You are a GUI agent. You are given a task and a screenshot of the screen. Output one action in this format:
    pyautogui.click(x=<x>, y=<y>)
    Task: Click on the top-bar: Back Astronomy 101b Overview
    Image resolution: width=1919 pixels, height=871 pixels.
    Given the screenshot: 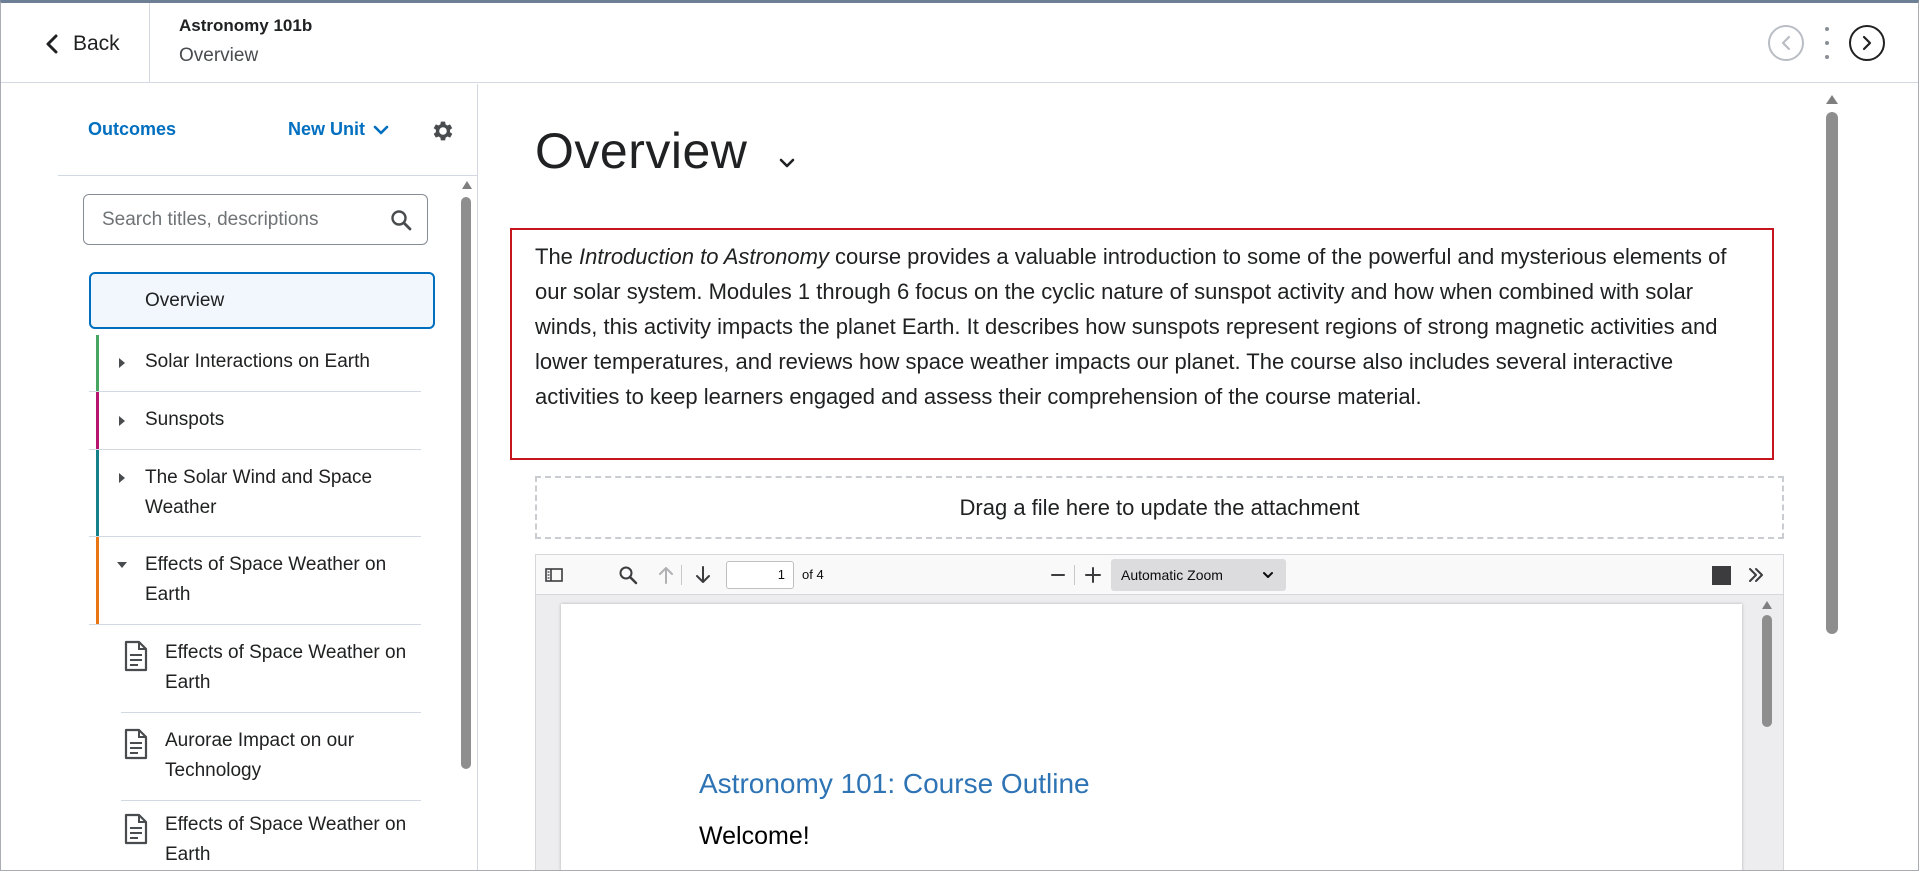 What is the action you would take?
    pyautogui.click(x=959, y=43)
    